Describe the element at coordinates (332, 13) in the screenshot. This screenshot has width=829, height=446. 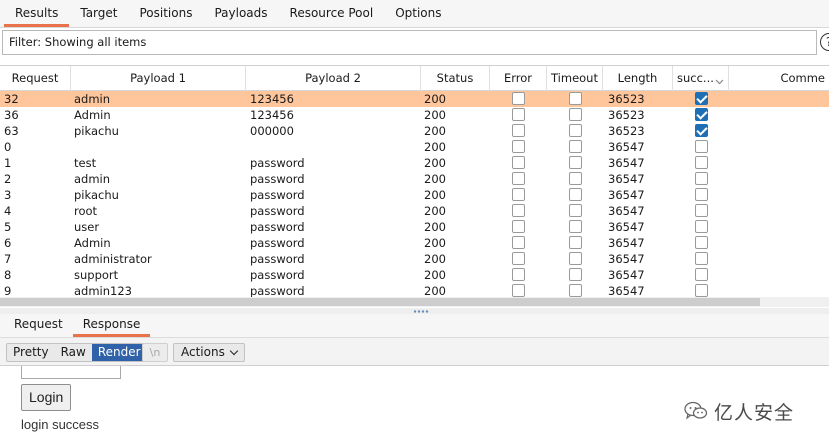
I see `tab-resource-pool: Resource Pool` at that location.